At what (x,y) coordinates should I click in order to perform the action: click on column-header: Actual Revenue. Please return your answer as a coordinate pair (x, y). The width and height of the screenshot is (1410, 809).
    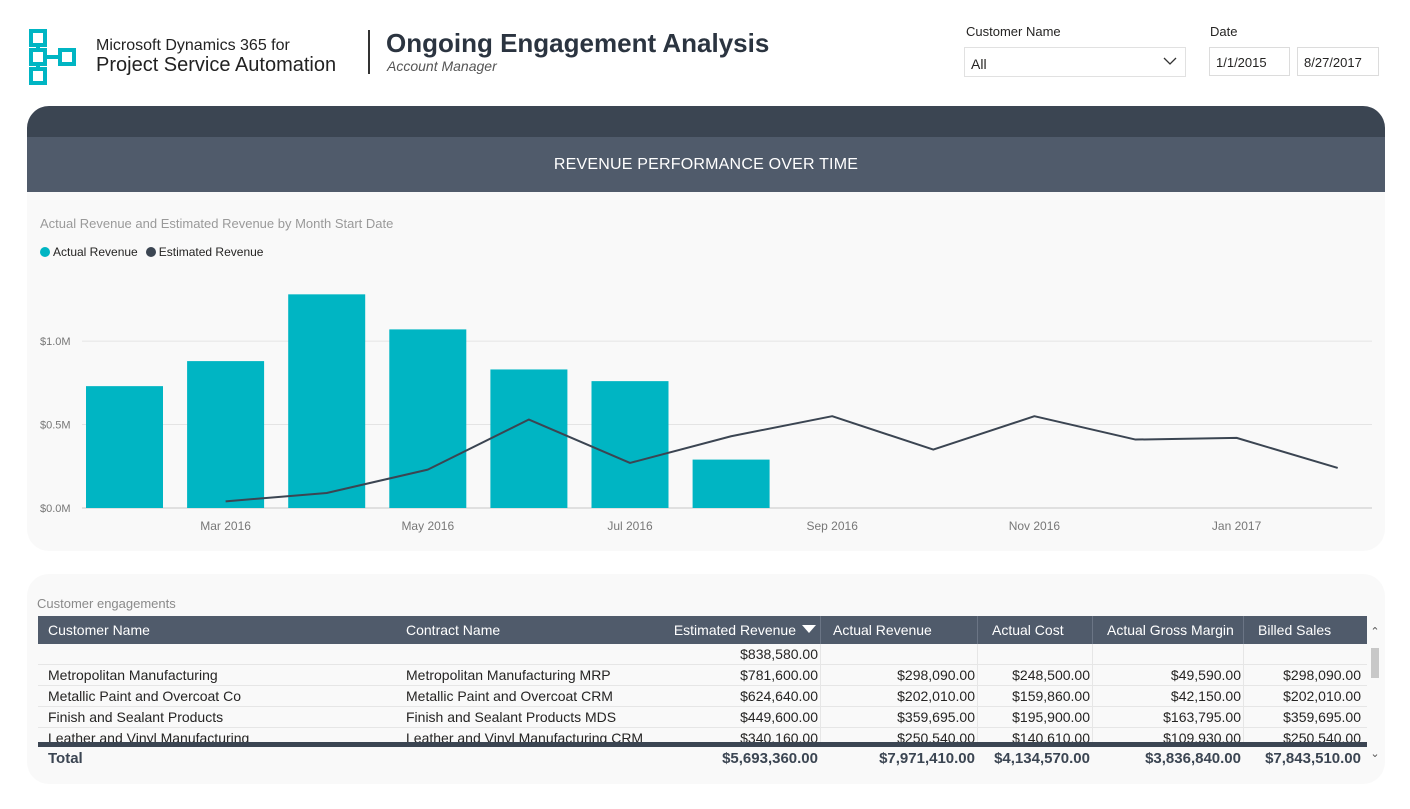
    Looking at the image, I should click on (897, 630).